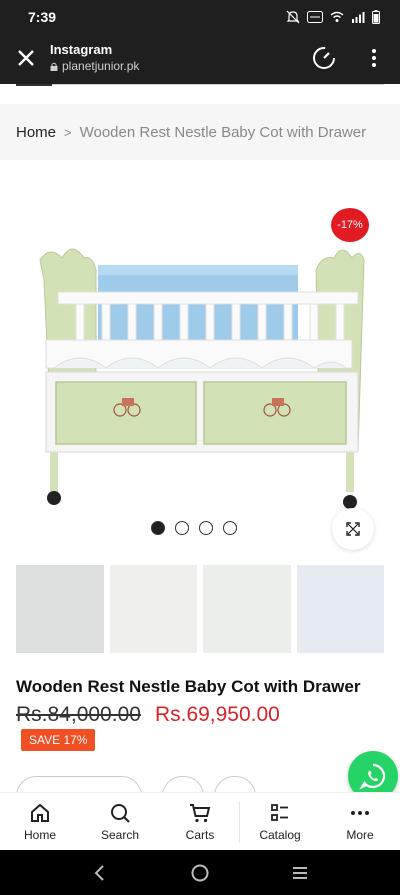  Describe the element at coordinates (34, 85) in the screenshot. I see `top-strip-indicator` at that location.